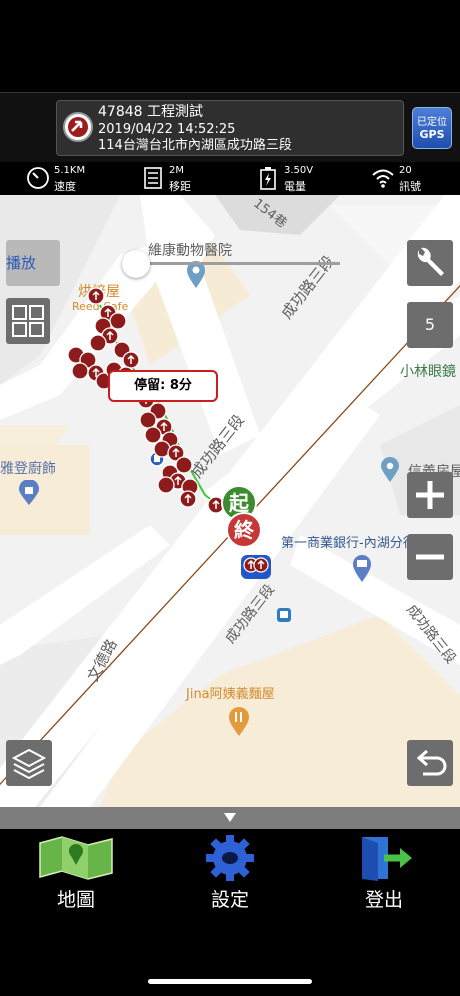 The height and width of the screenshot is (996, 460). I want to click on vehicle-position-icon, so click(256, 567).